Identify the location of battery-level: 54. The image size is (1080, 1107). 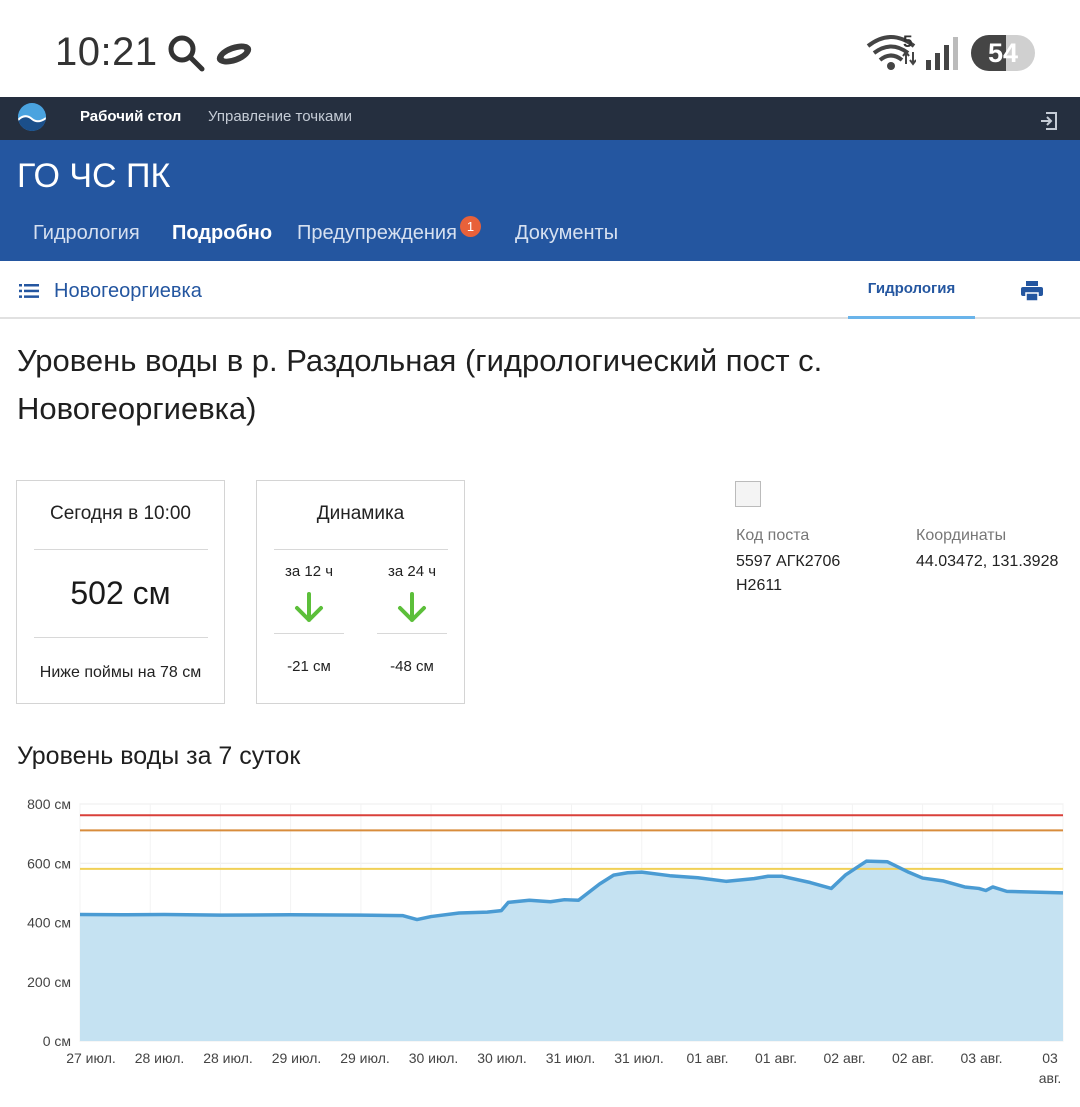
(1003, 53).